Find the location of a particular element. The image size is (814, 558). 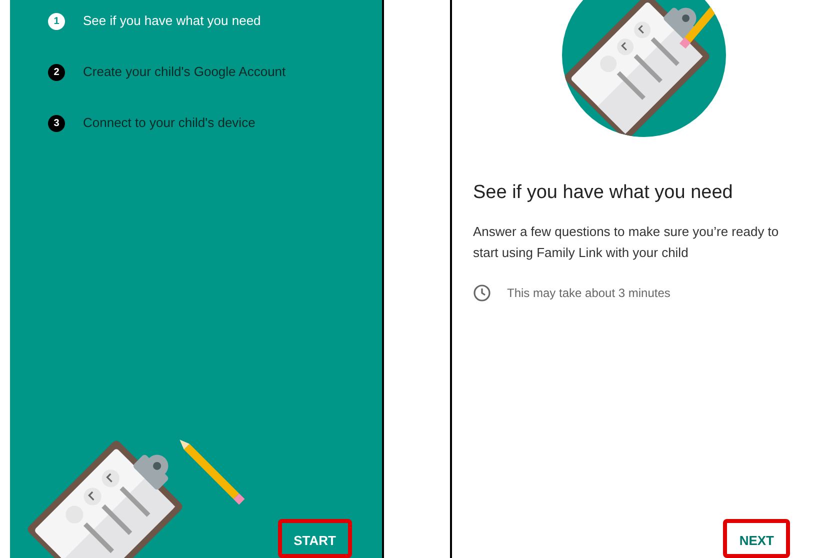

step-number: 3 is located at coordinates (56, 123).